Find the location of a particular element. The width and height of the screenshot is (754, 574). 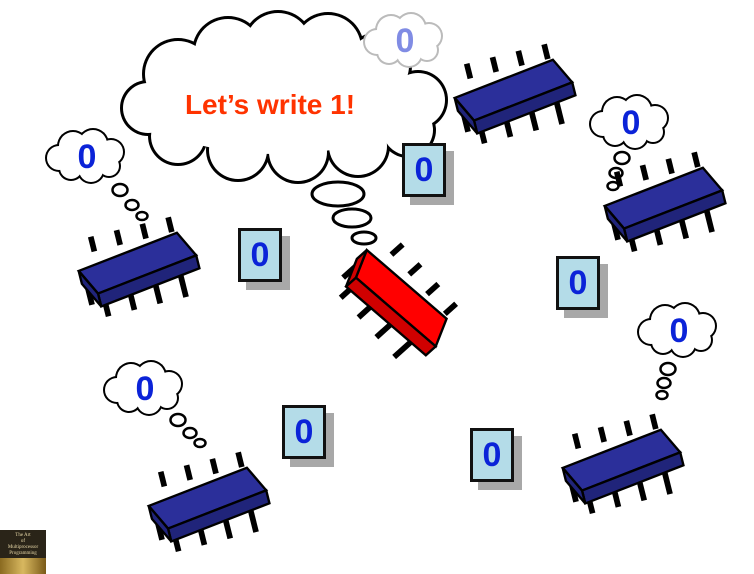

logo-line: Programming is located at coordinates (23, 553).